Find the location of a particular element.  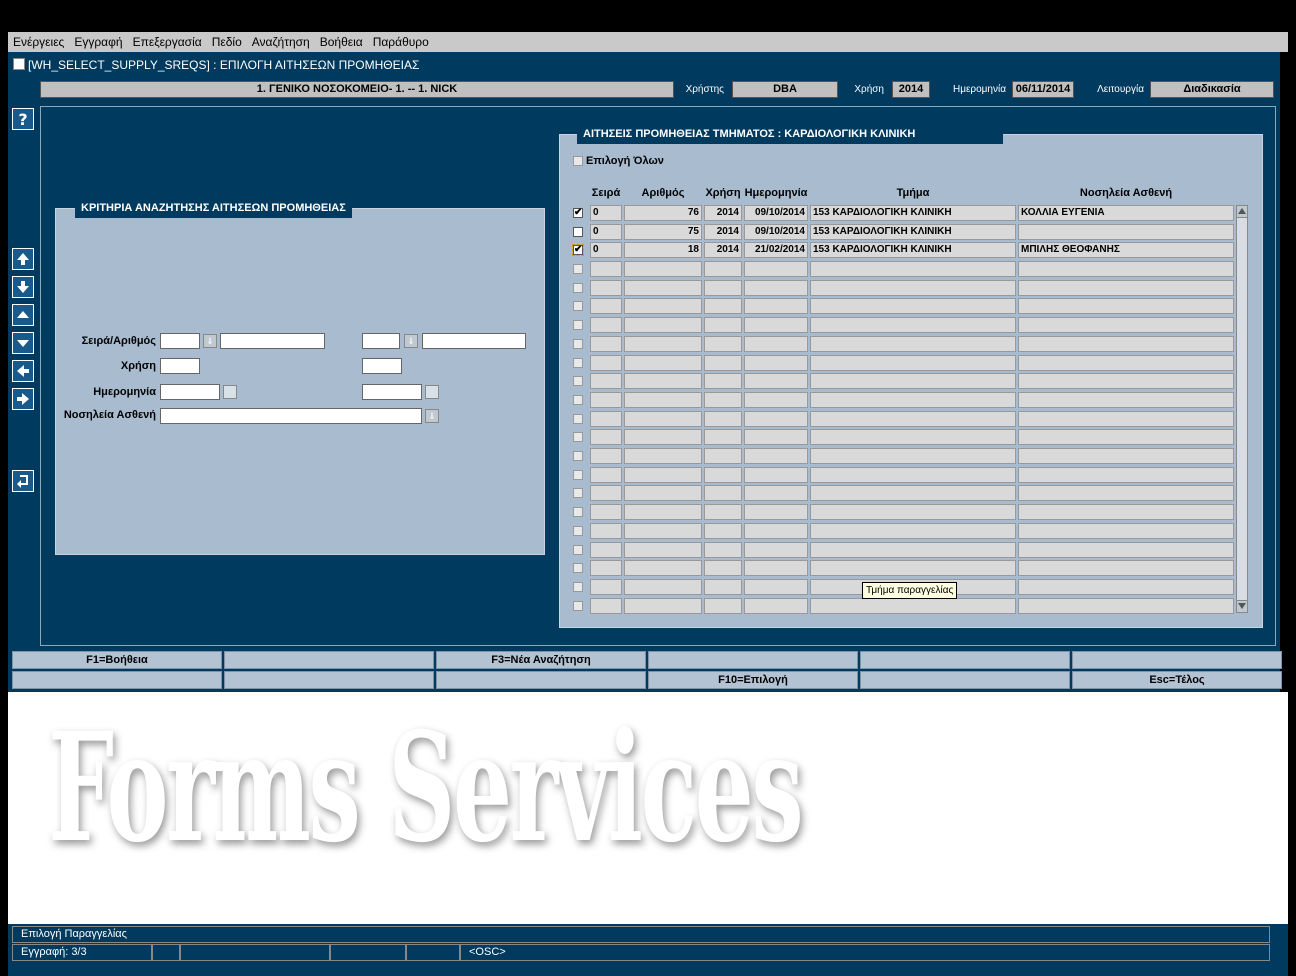

scroll-up-button is located at coordinates (1242, 212).